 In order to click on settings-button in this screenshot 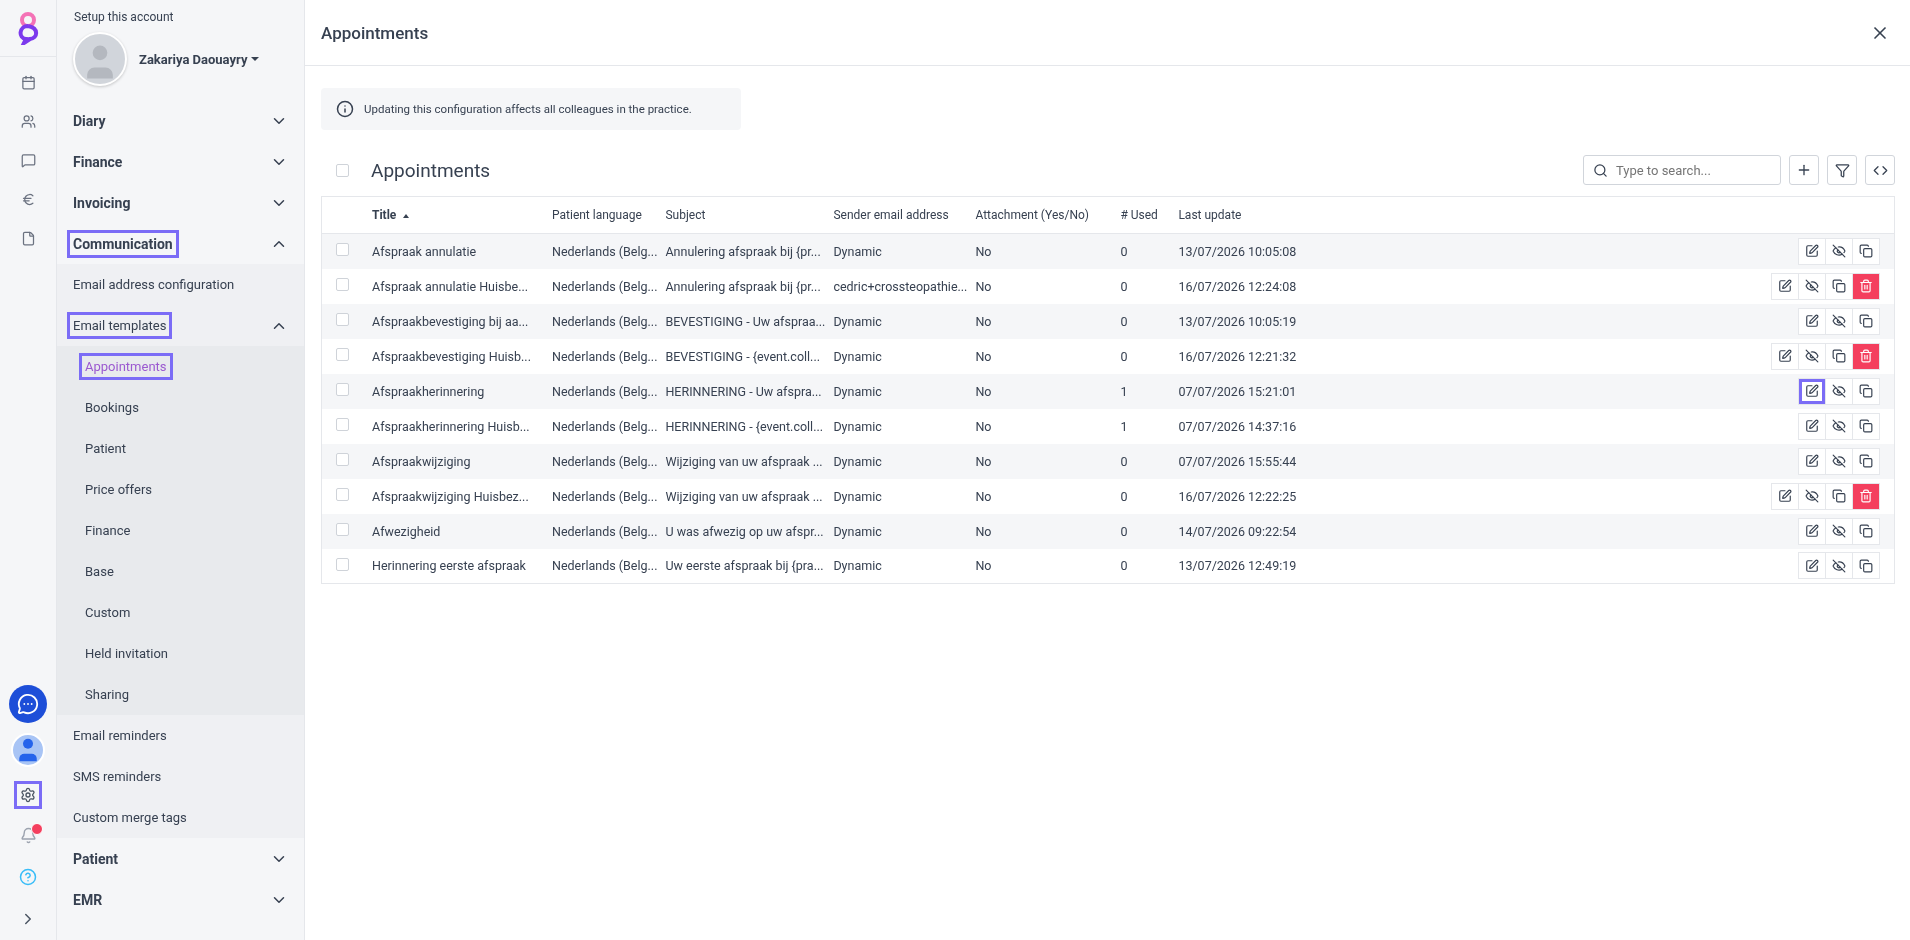, I will do `click(28, 795)`.